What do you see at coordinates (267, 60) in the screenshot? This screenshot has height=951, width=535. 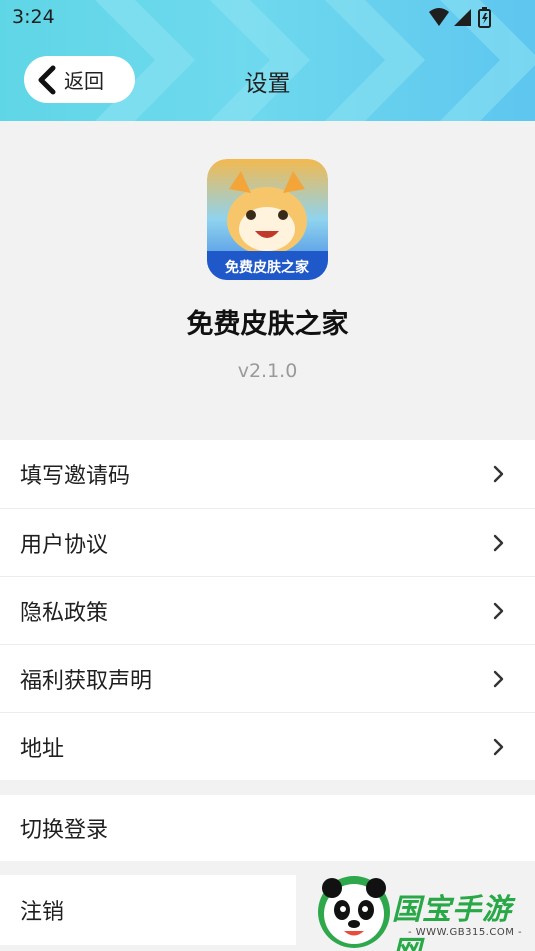 I see `header-bar: 3:24 返回 设置` at bounding box center [267, 60].